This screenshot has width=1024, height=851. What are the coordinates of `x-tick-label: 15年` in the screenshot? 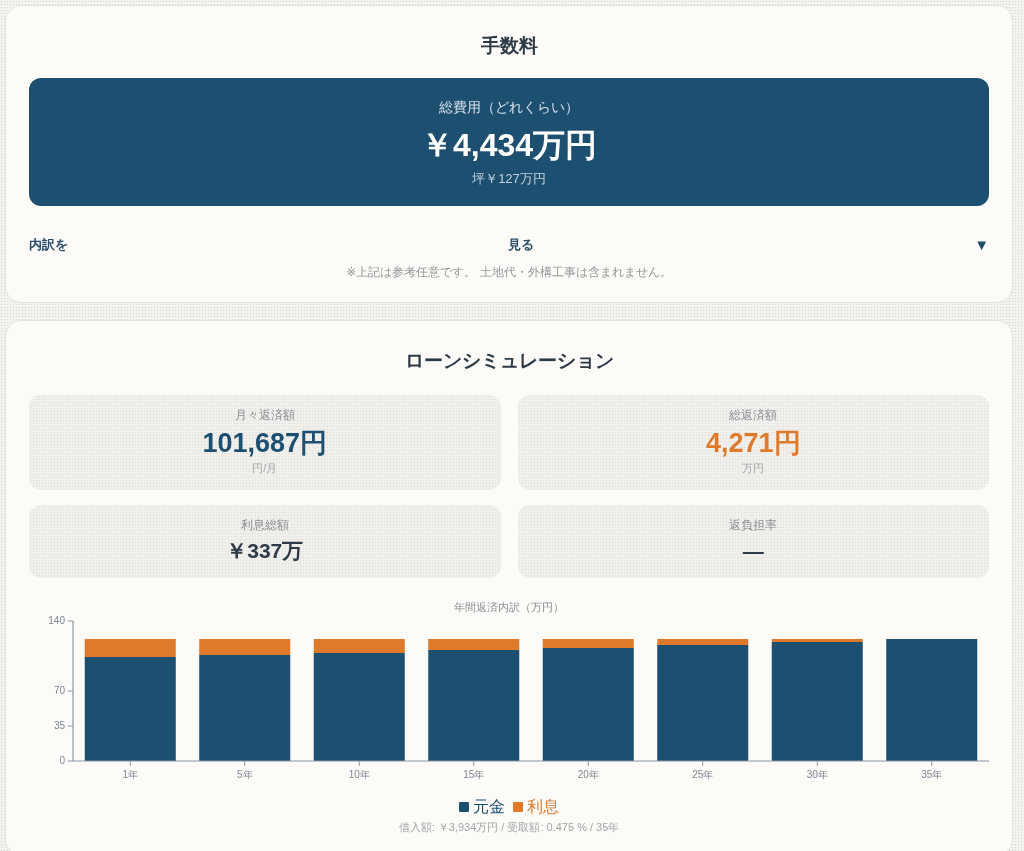 It's located at (474, 774).